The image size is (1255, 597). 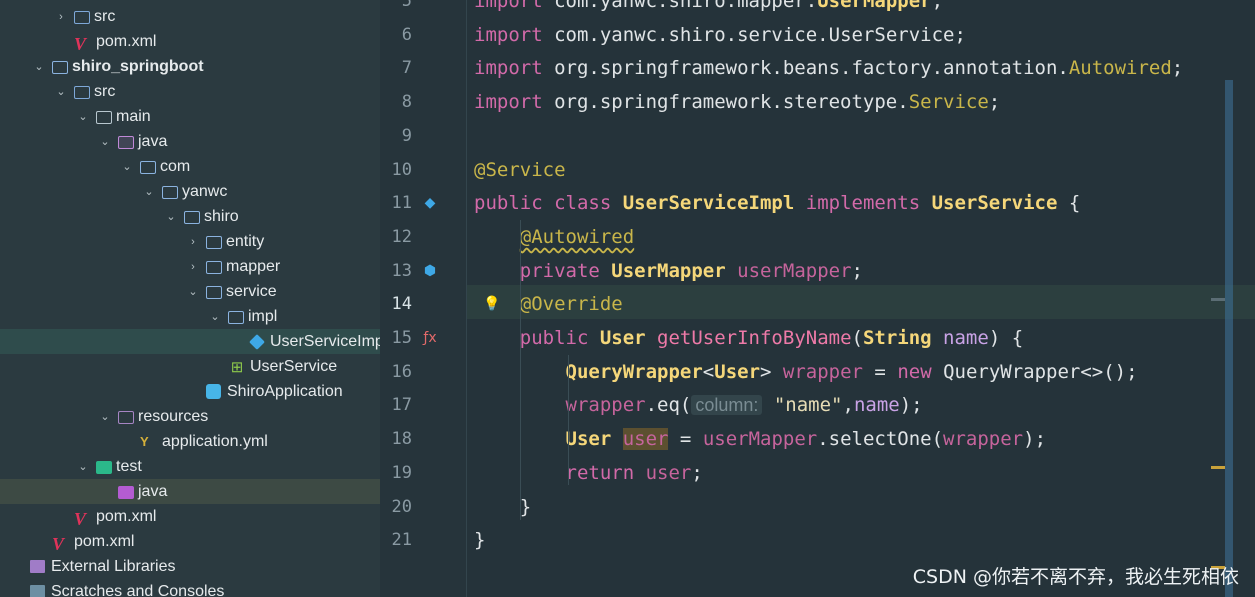 I want to click on tree-item-label: impl, so click(x=263, y=316).